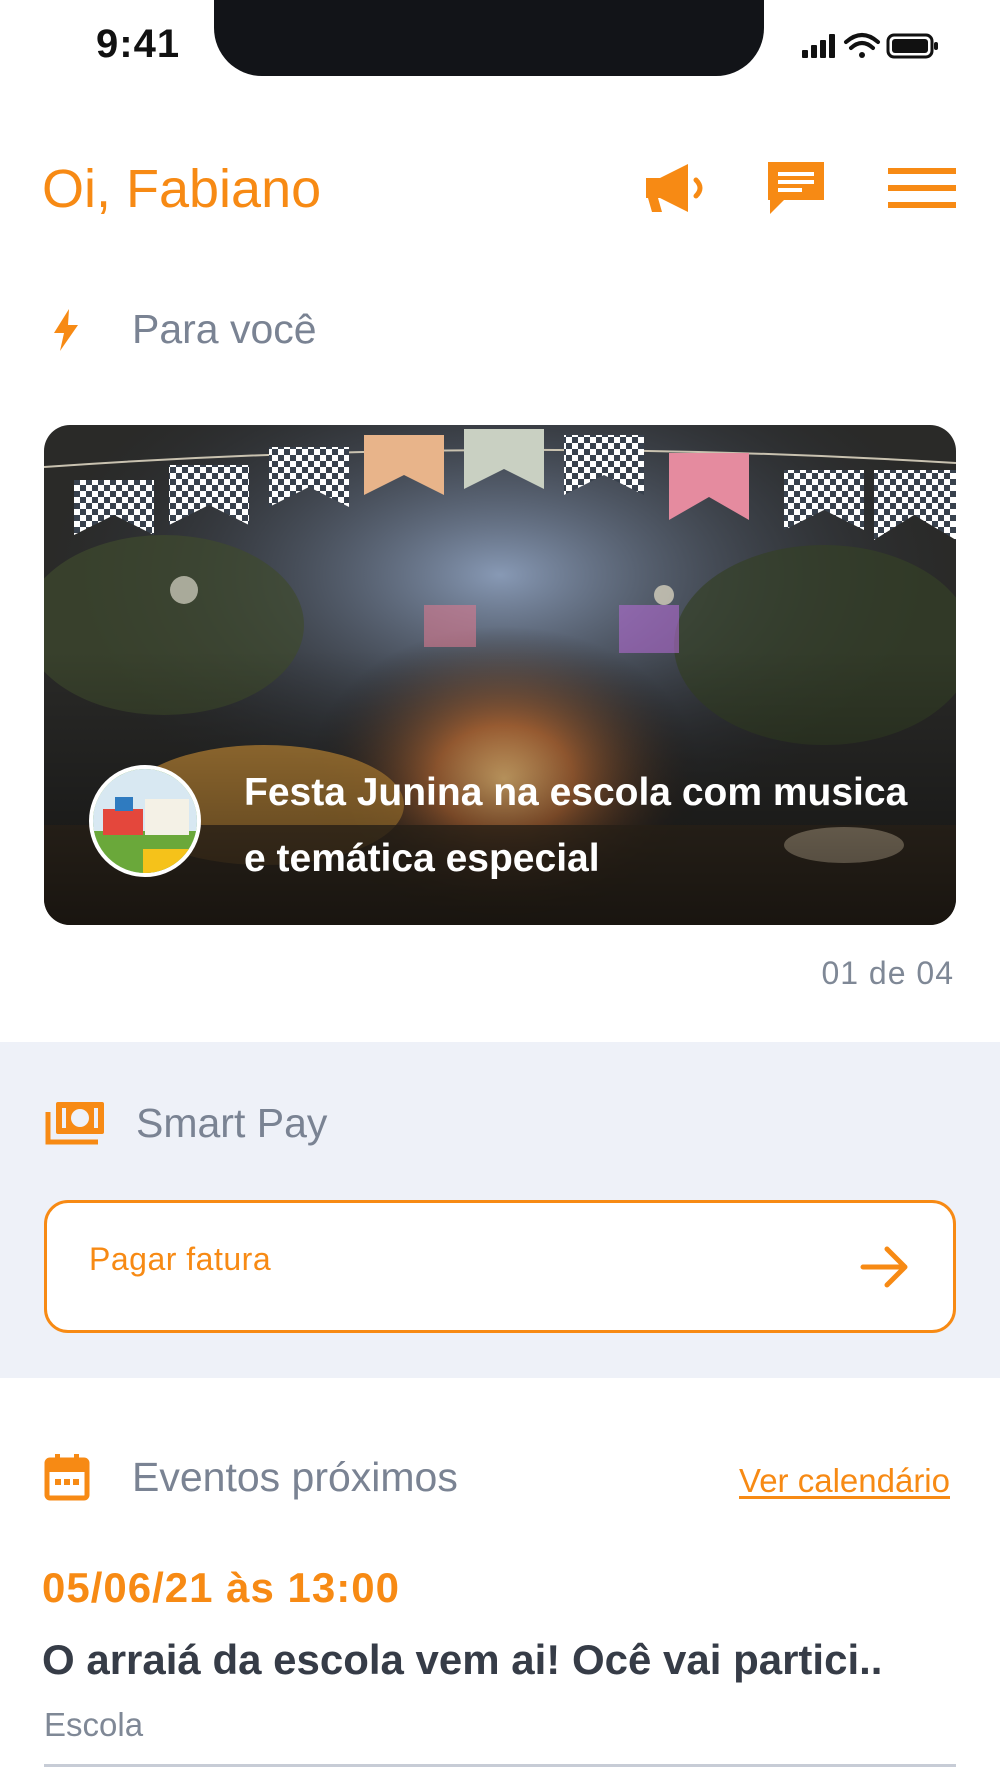  I want to click on battery-icon, so click(912, 46).